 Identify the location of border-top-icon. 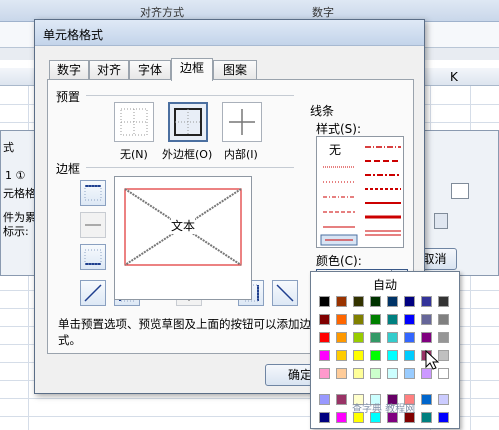
(93, 193).